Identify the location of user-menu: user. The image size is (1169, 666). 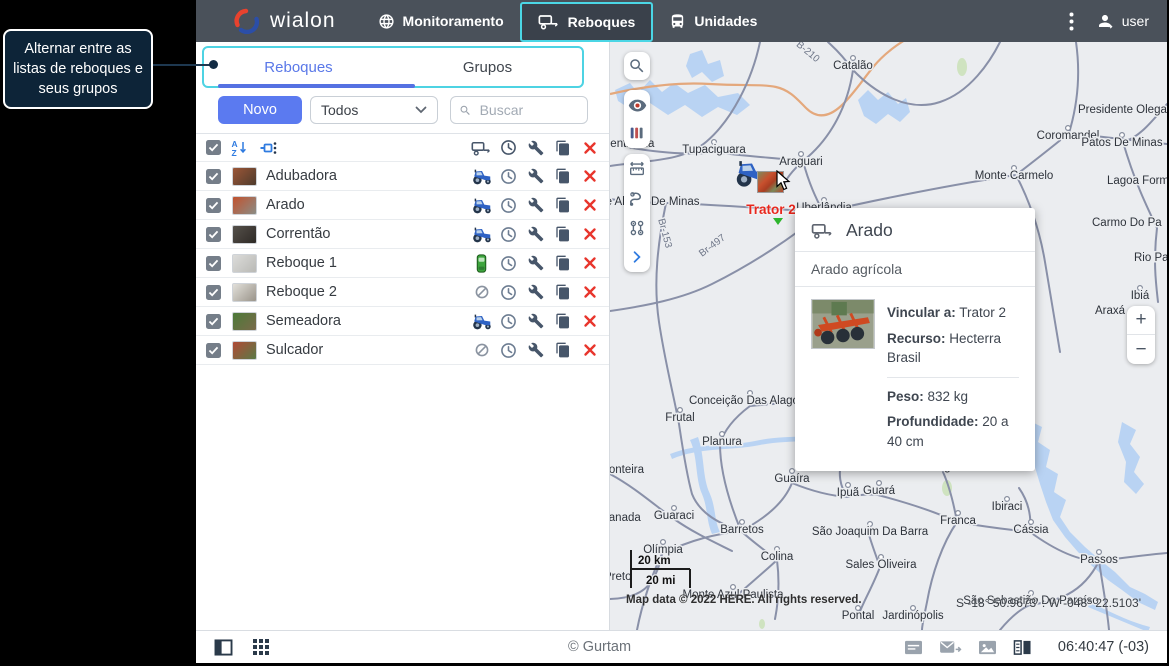
(1122, 21).